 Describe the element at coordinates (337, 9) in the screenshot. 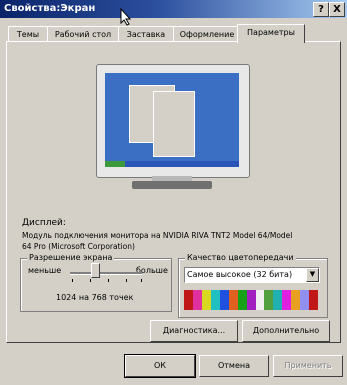

I see `close-button: X` at that location.